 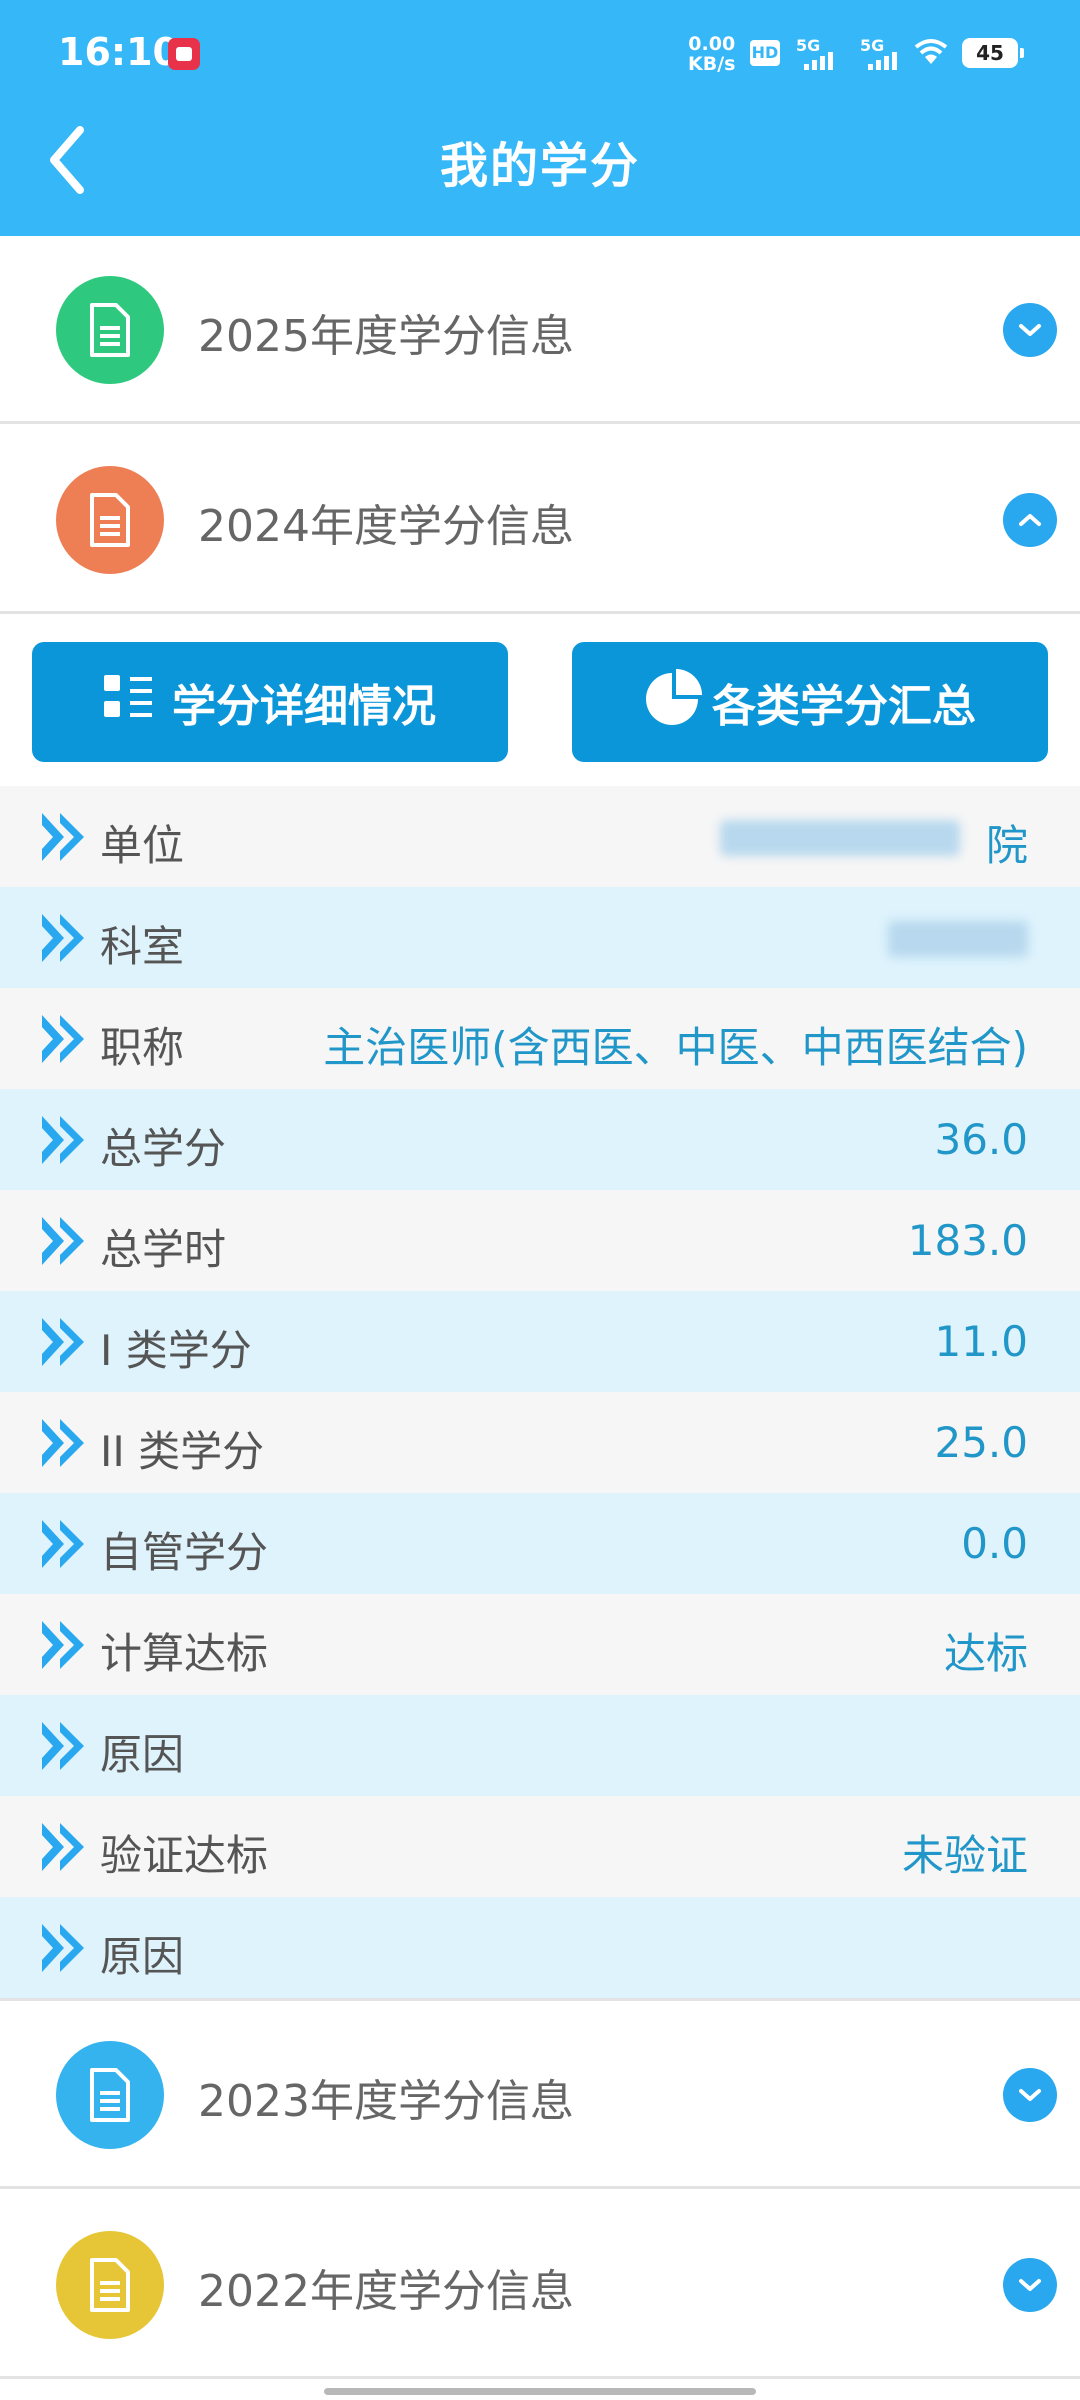 I want to click on year-section-2024: 2024年度学分信息, so click(x=540, y=520).